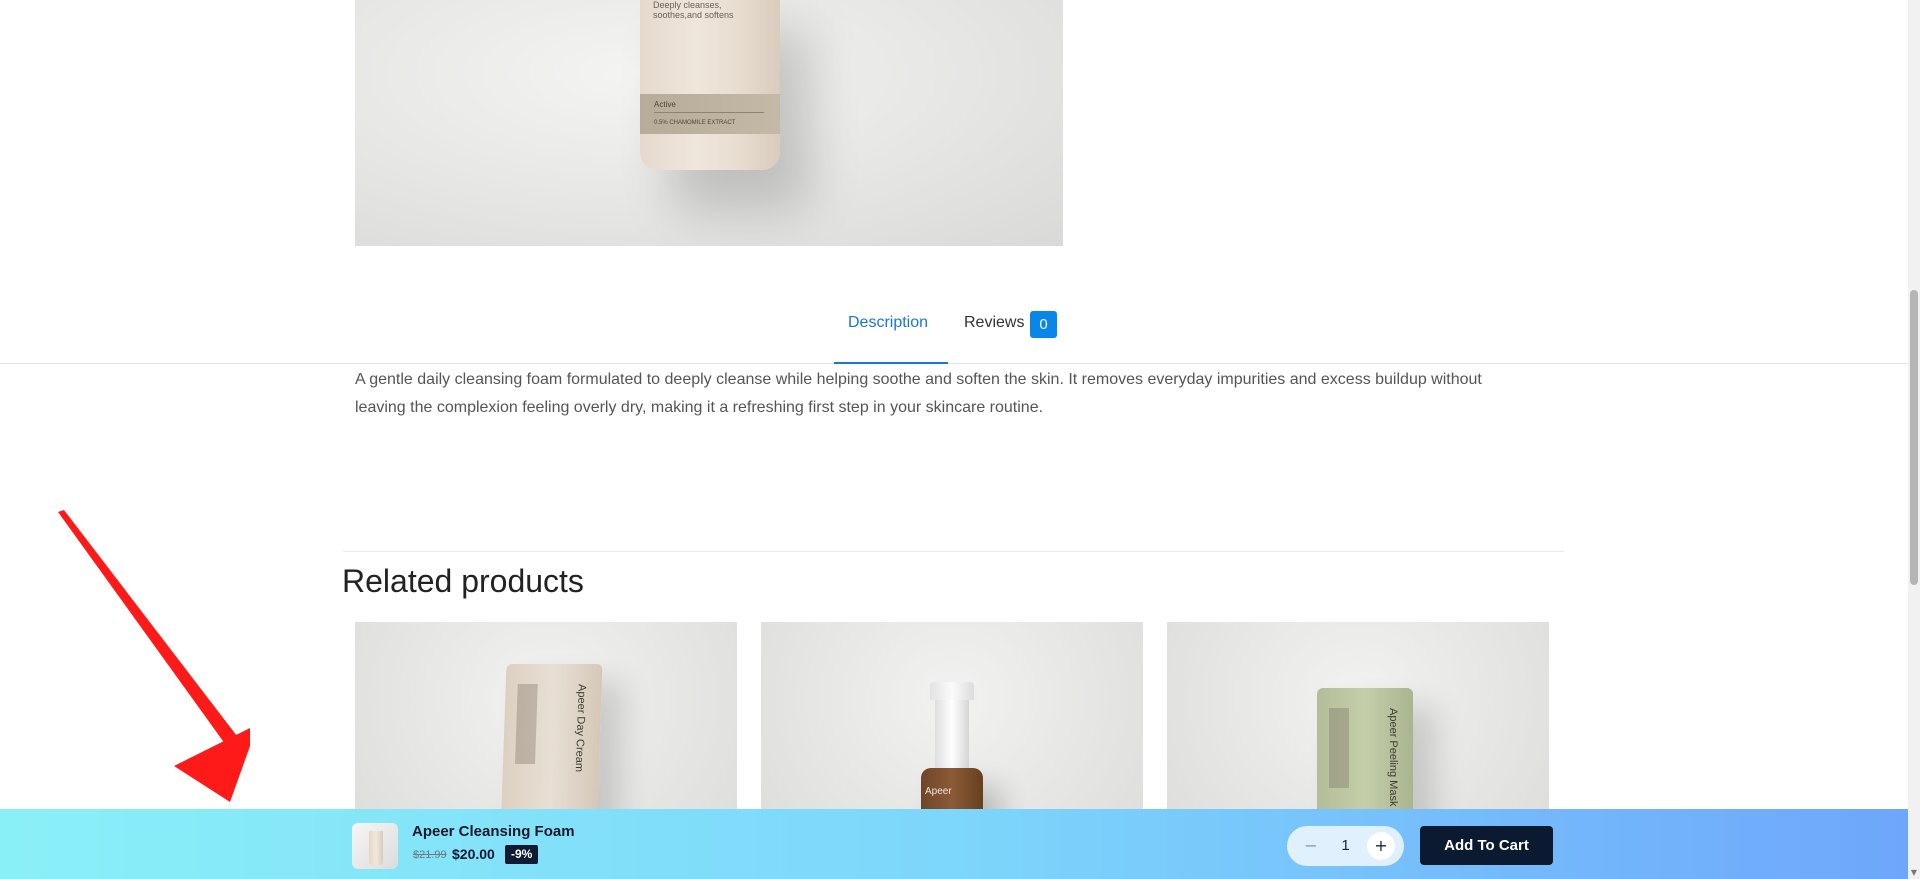 This screenshot has height=879, width=1920. Describe the element at coordinates (891, 363) in the screenshot. I see `tab-active-indicator` at that location.